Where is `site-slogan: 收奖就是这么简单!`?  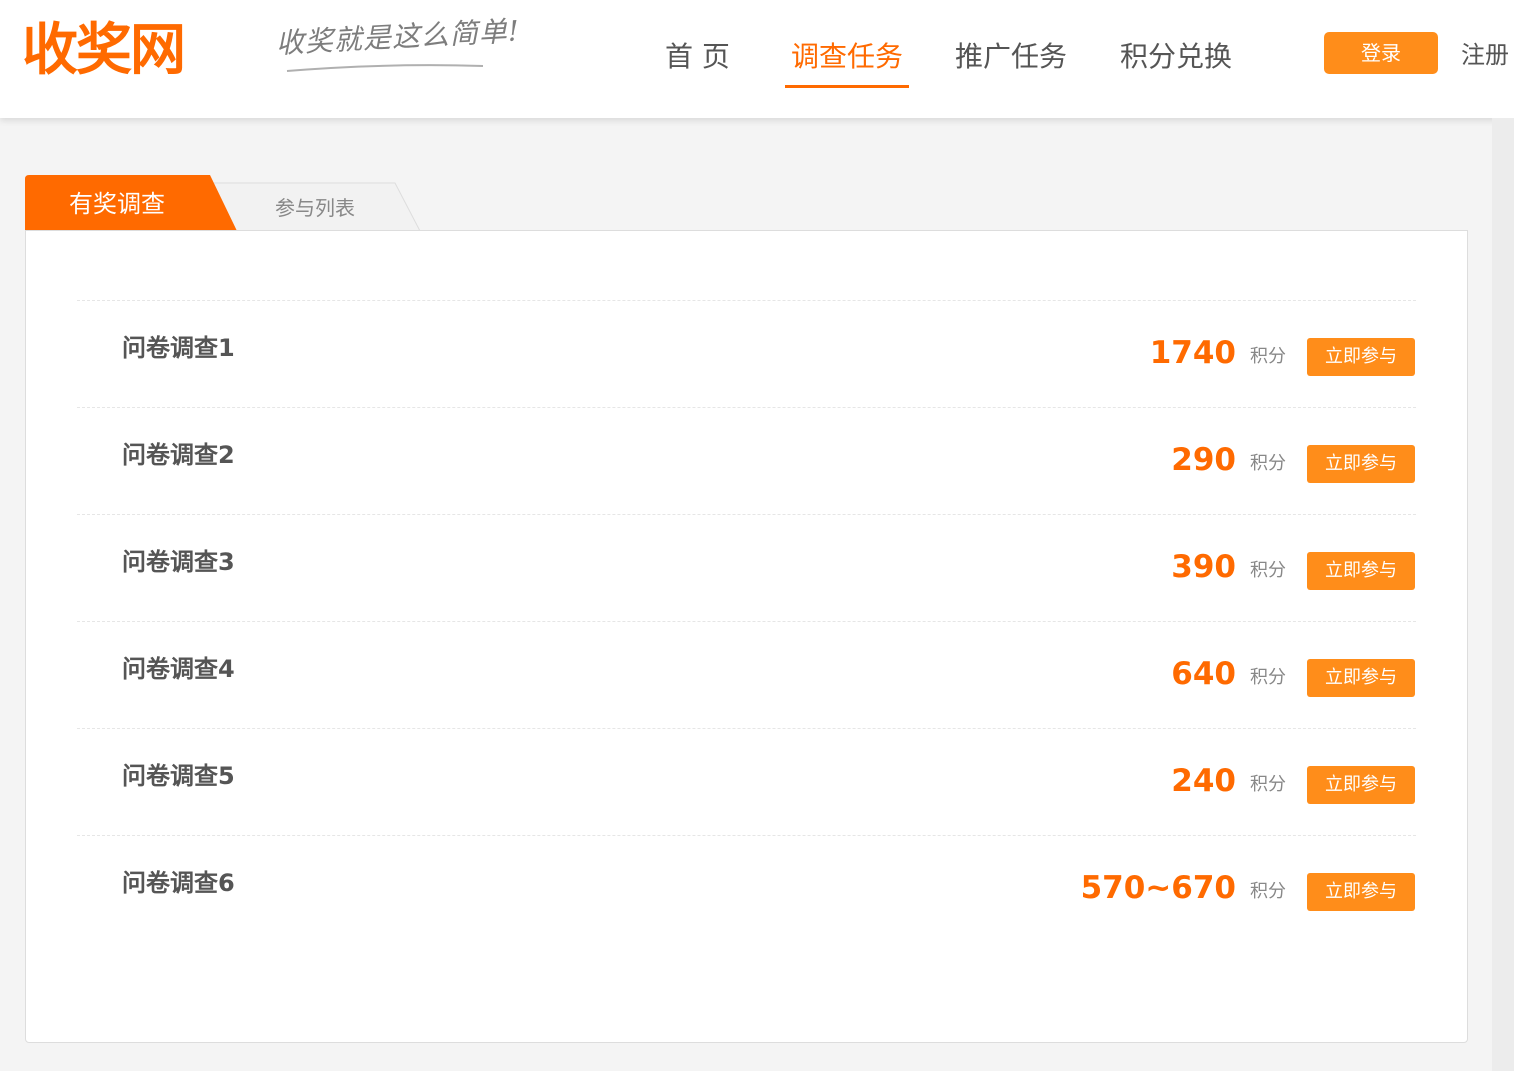 site-slogan: 收奖就是这么简单! is located at coordinates (398, 37).